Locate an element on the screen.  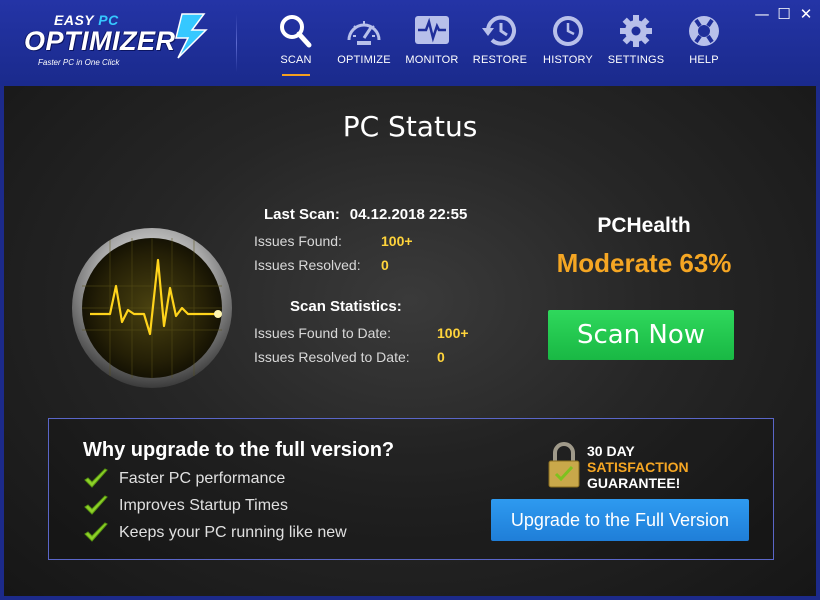
nav-history: HISTORY is located at coordinates (568, 43).